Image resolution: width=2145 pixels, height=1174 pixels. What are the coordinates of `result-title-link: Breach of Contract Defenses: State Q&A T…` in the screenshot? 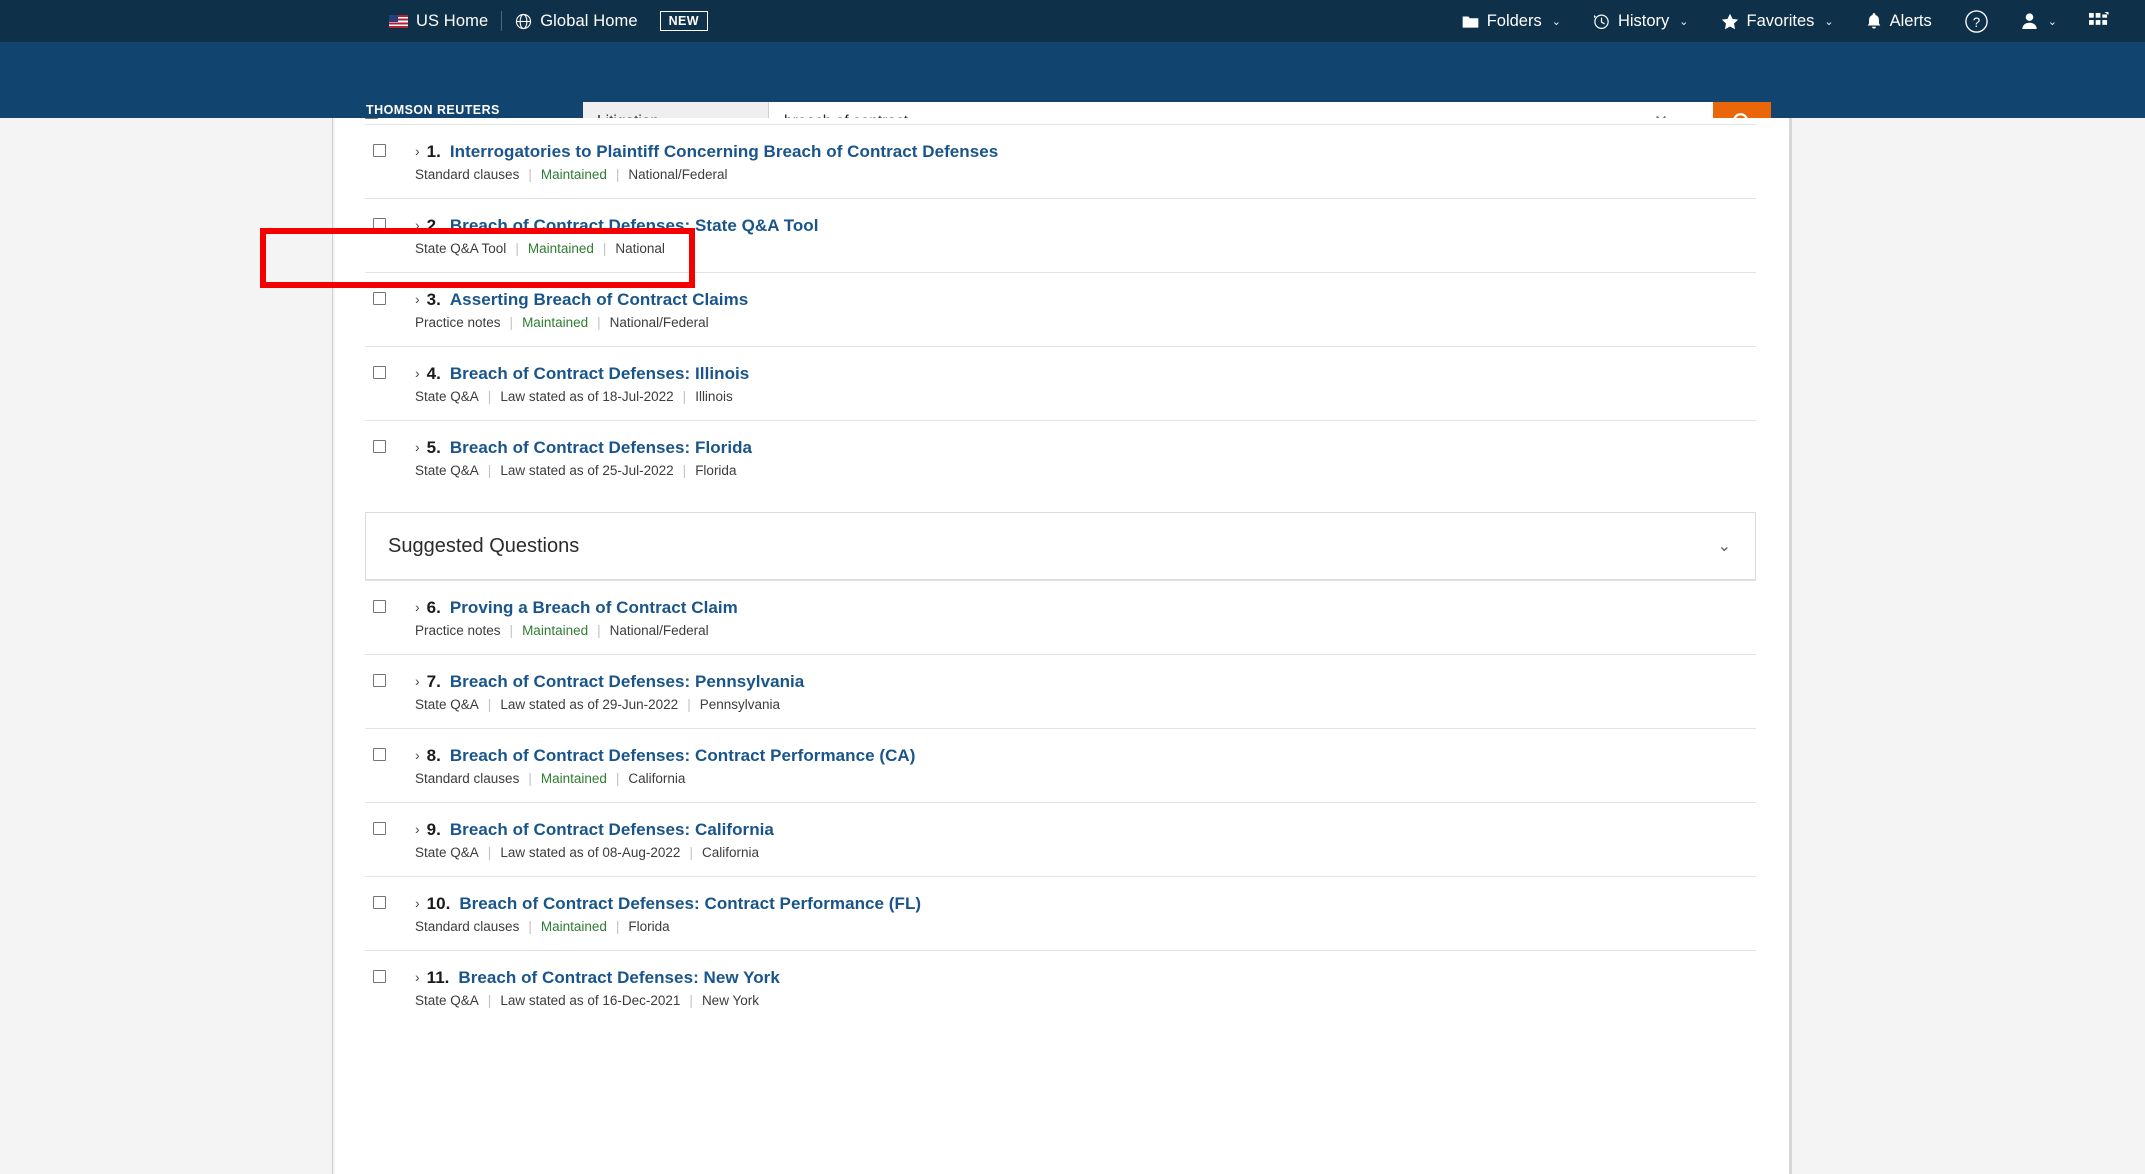 It's located at (634, 226).